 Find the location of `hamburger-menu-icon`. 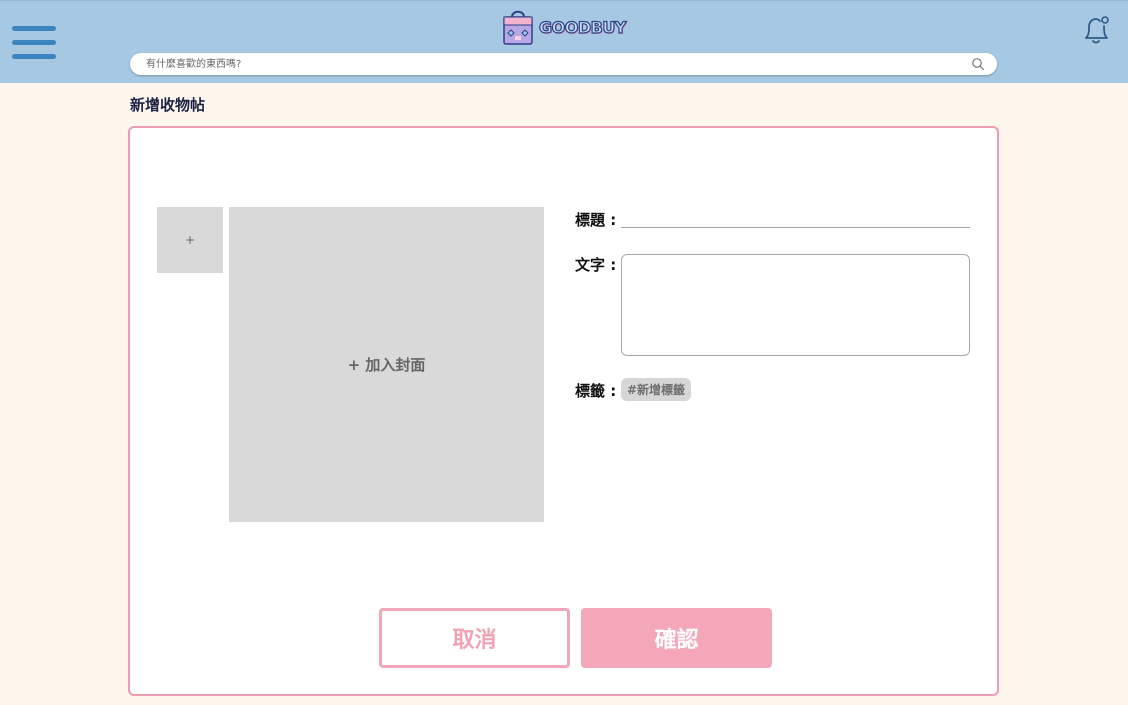

hamburger-menu-icon is located at coordinates (34, 43).